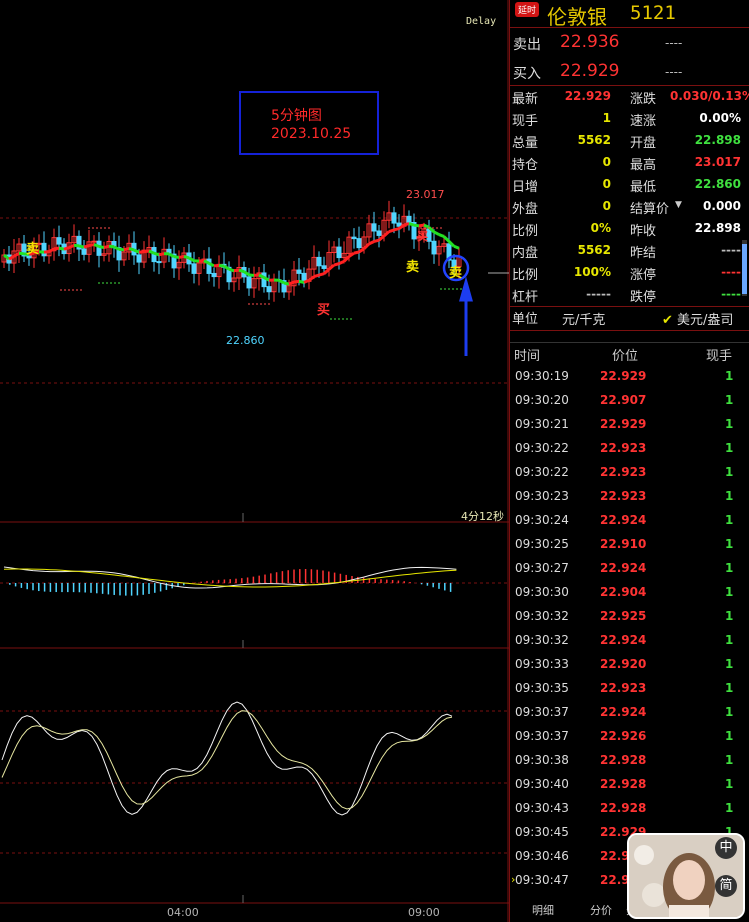 This screenshot has width=749, height=922. What do you see at coordinates (726, 886) in the screenshot?
I see `simplified-chip: 简` at bounding box center [726, 886].